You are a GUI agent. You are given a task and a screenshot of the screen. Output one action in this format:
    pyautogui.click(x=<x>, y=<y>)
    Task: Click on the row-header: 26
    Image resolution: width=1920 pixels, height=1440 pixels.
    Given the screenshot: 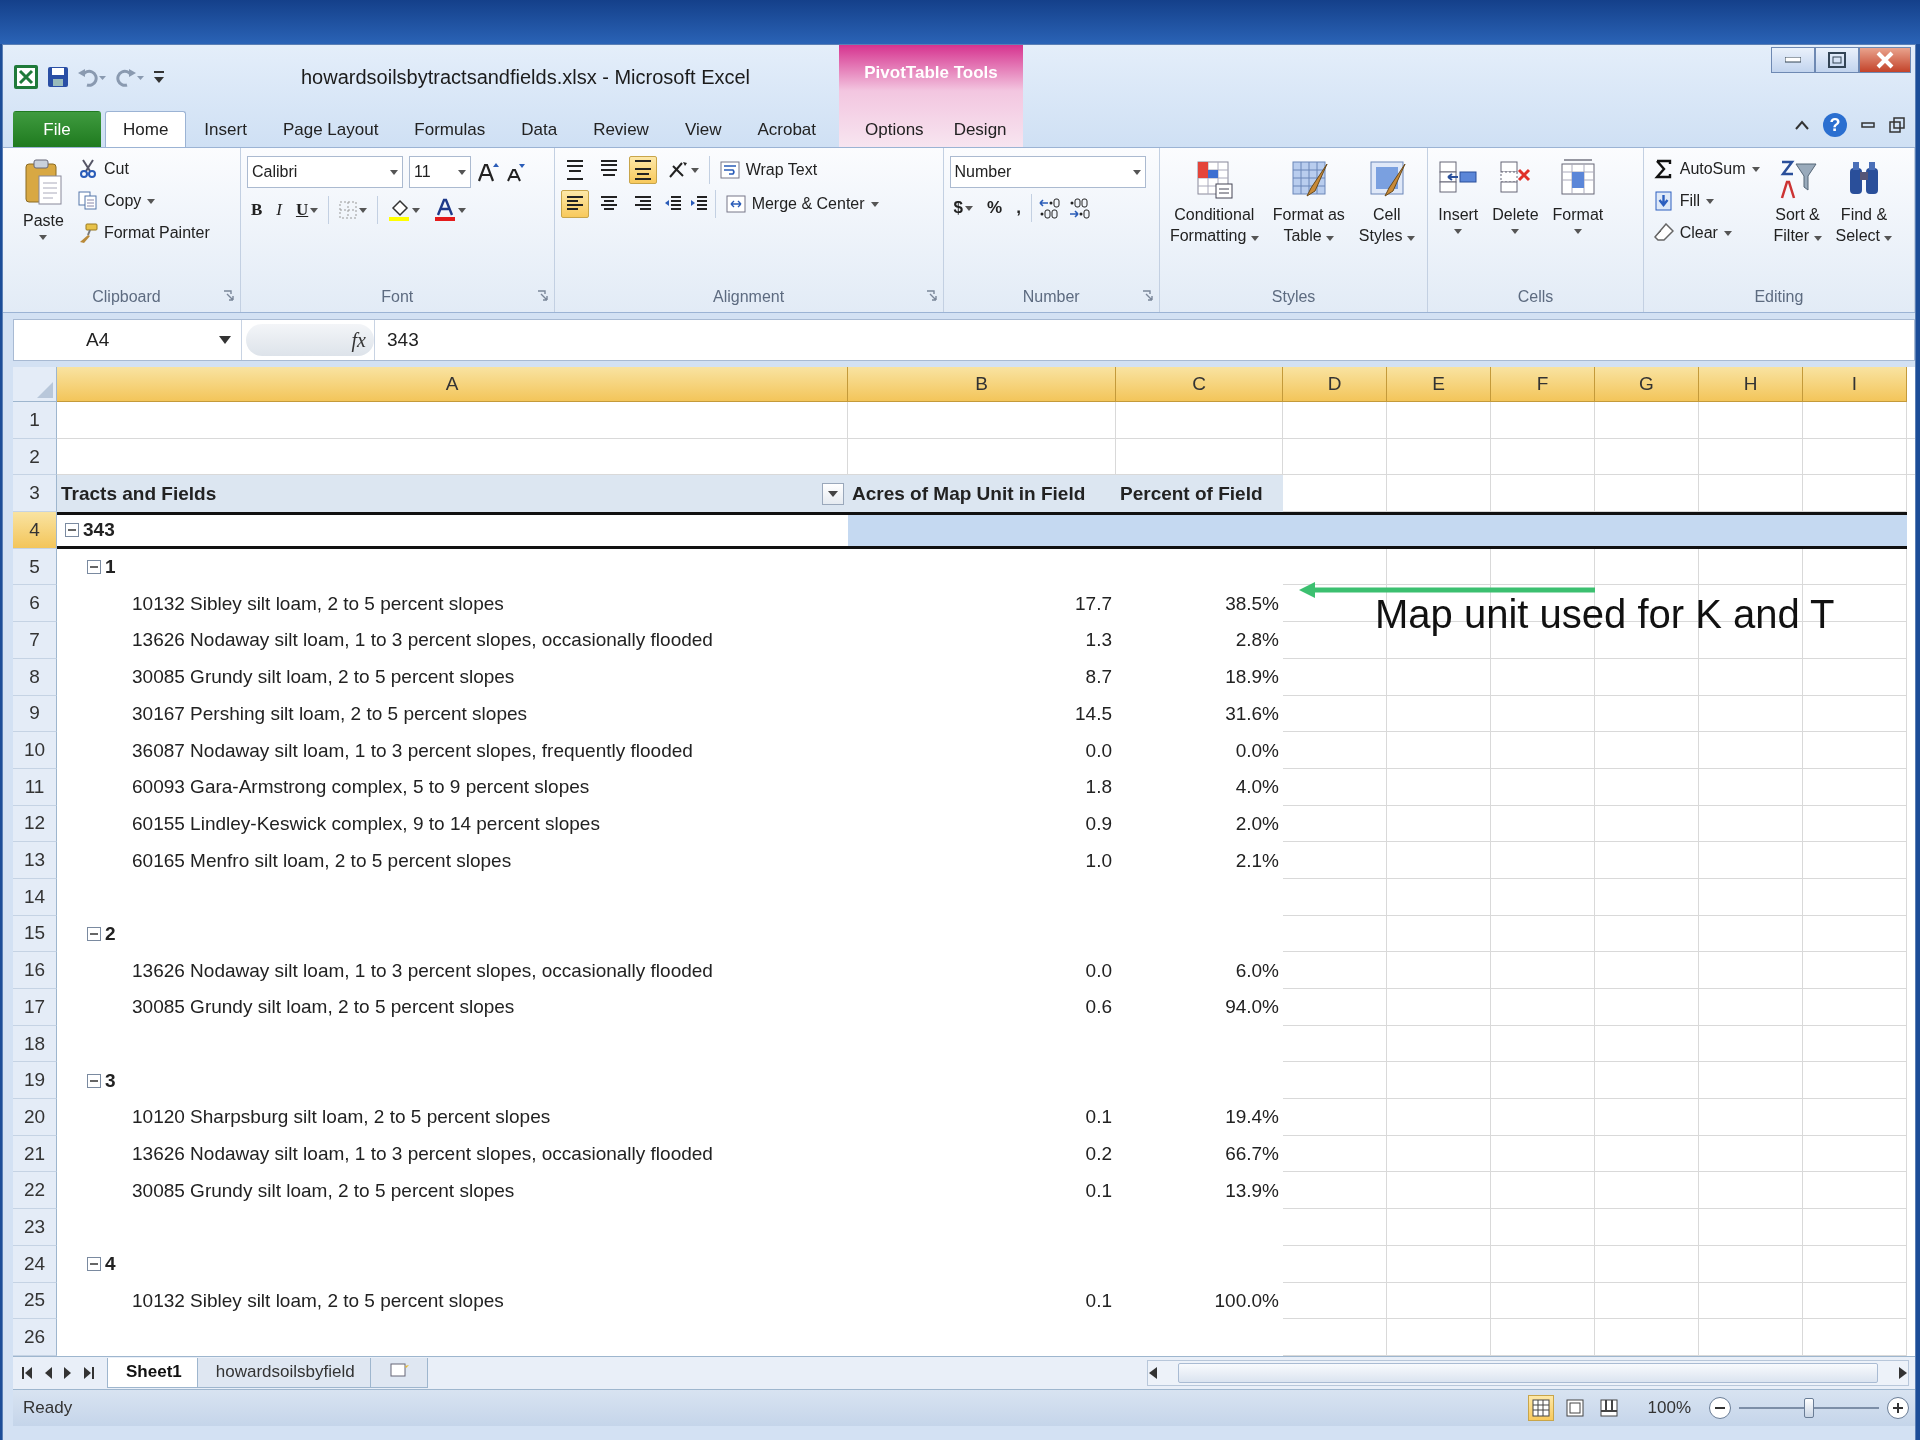 What is the action you would take?
    pyautogui.click(x=35, y=1337)
    